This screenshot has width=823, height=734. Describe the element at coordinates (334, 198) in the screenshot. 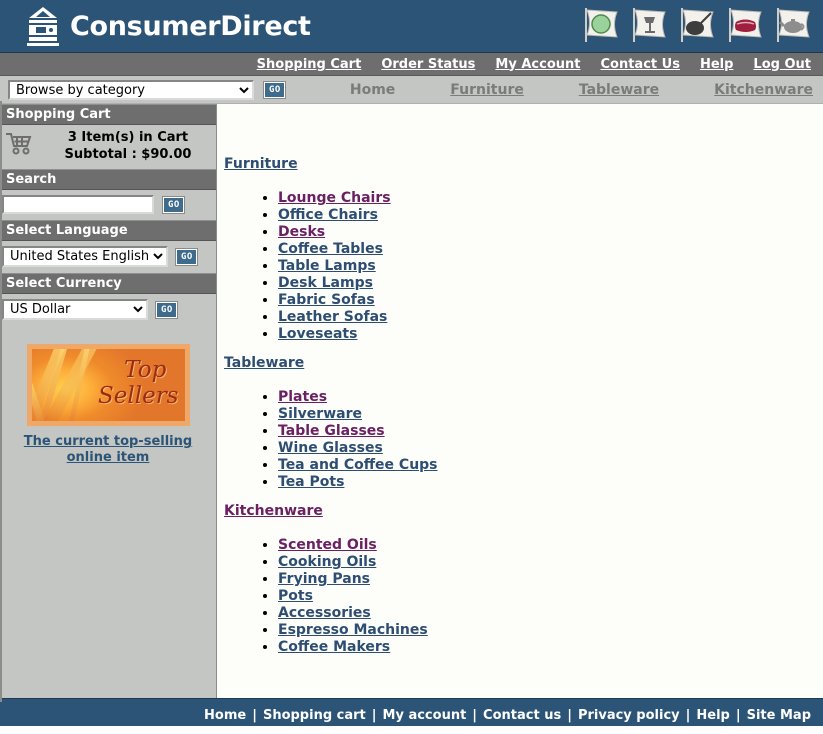

I see `link-lounge-chairs: Lounge Chairs` at that location.